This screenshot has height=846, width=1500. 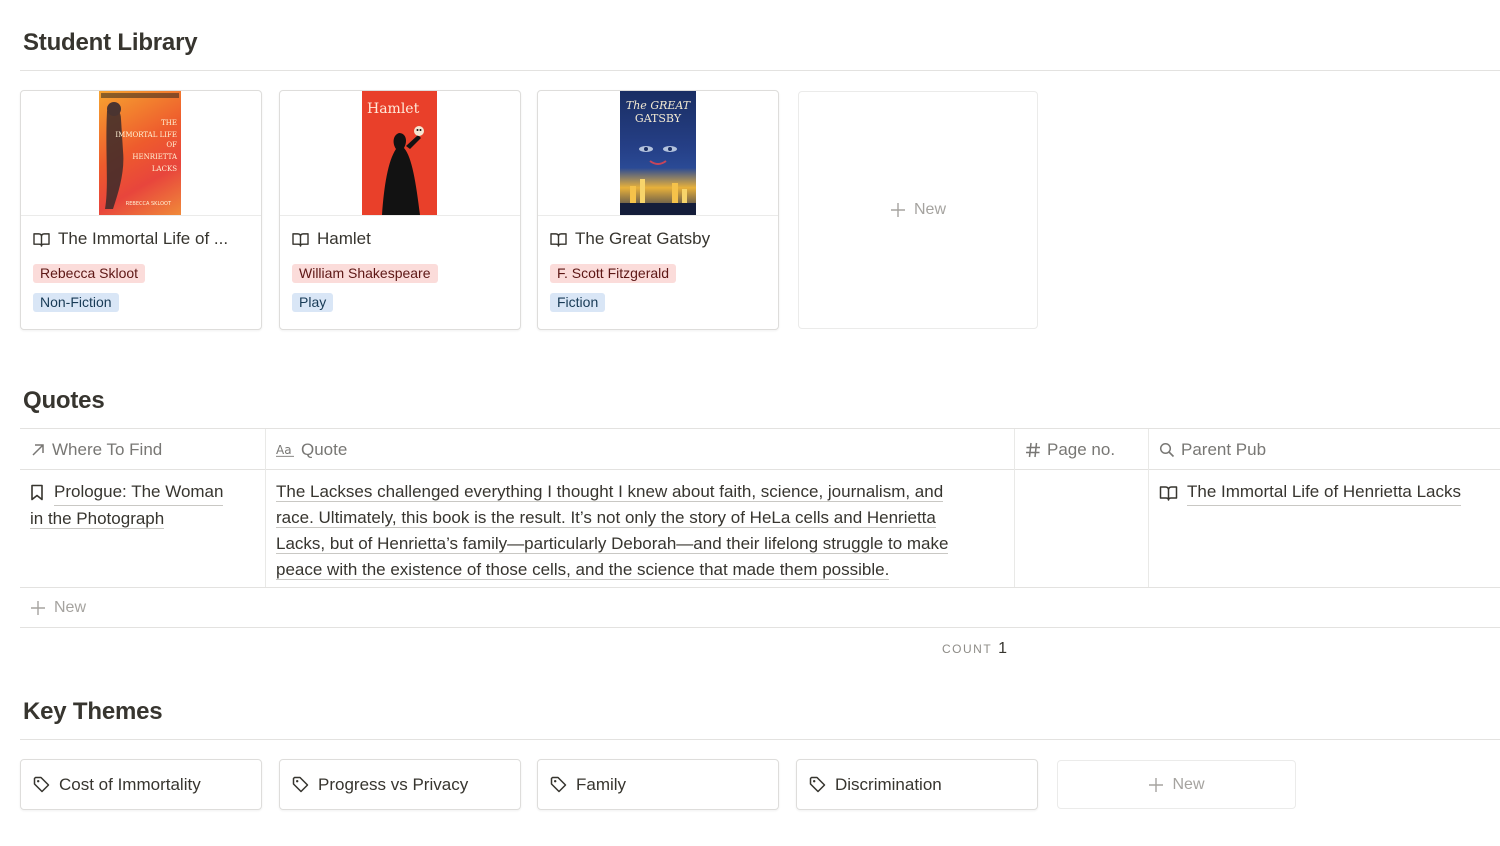 I want to click on where-line-1: Prologue: The Woman, so click(x=139, y=492).